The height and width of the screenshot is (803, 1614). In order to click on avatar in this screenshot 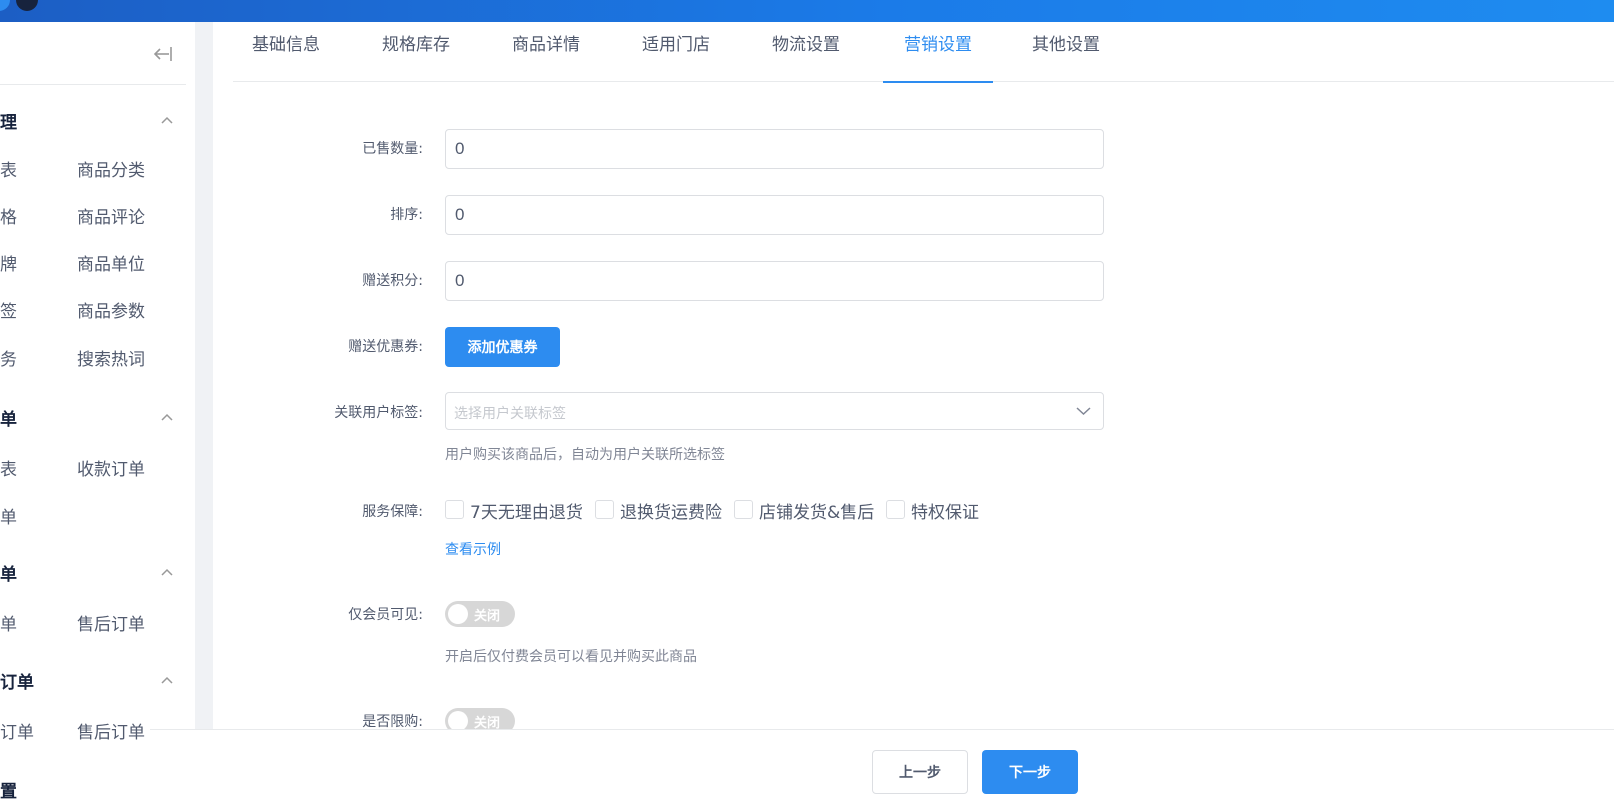, I will do `click(27, 5)`.